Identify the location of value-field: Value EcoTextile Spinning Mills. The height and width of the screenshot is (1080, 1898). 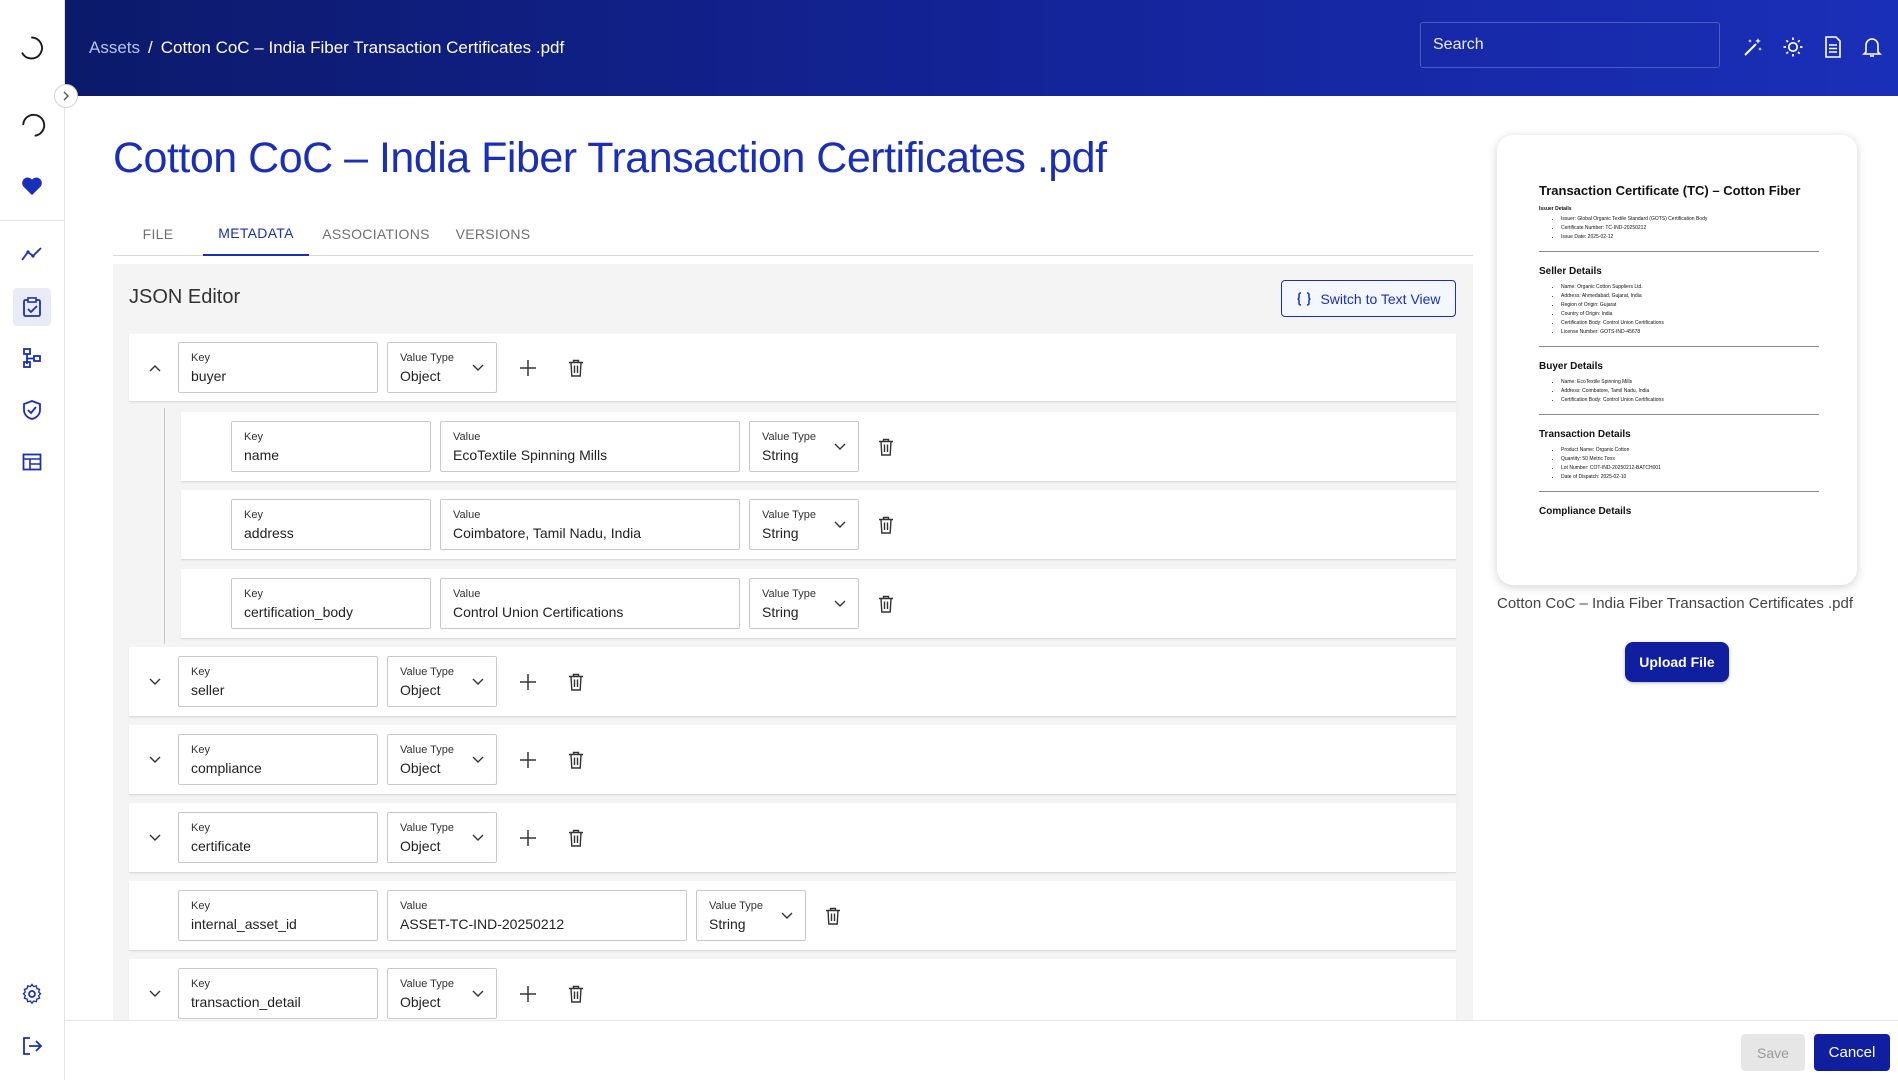
(590, 446).